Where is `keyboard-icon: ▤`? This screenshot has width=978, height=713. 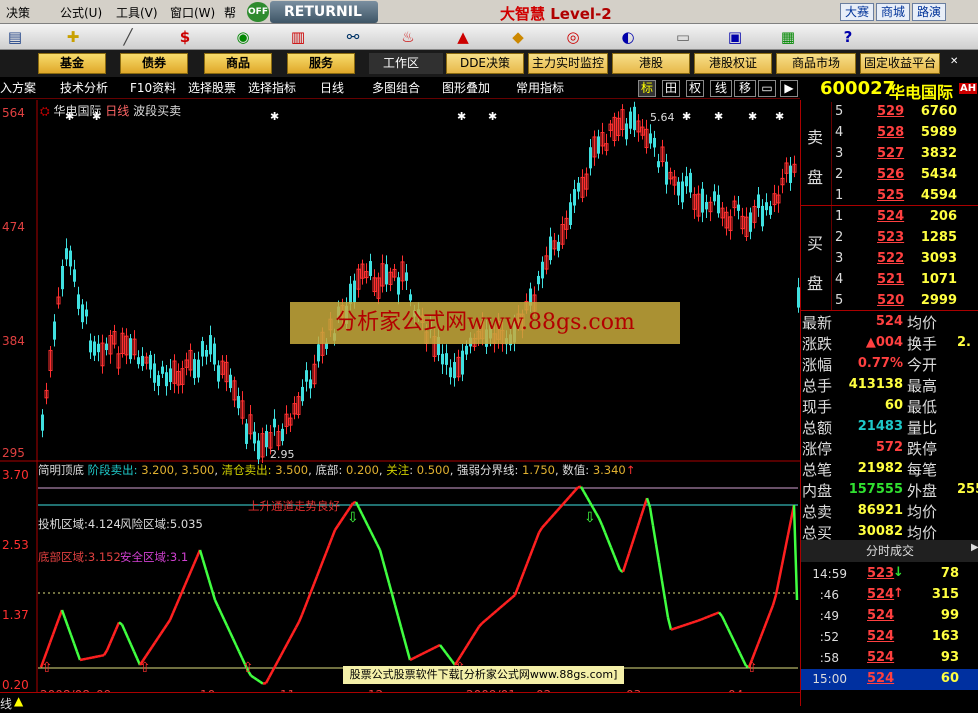 keyboard-icon: ▤ is located at coordinates (15, 37).